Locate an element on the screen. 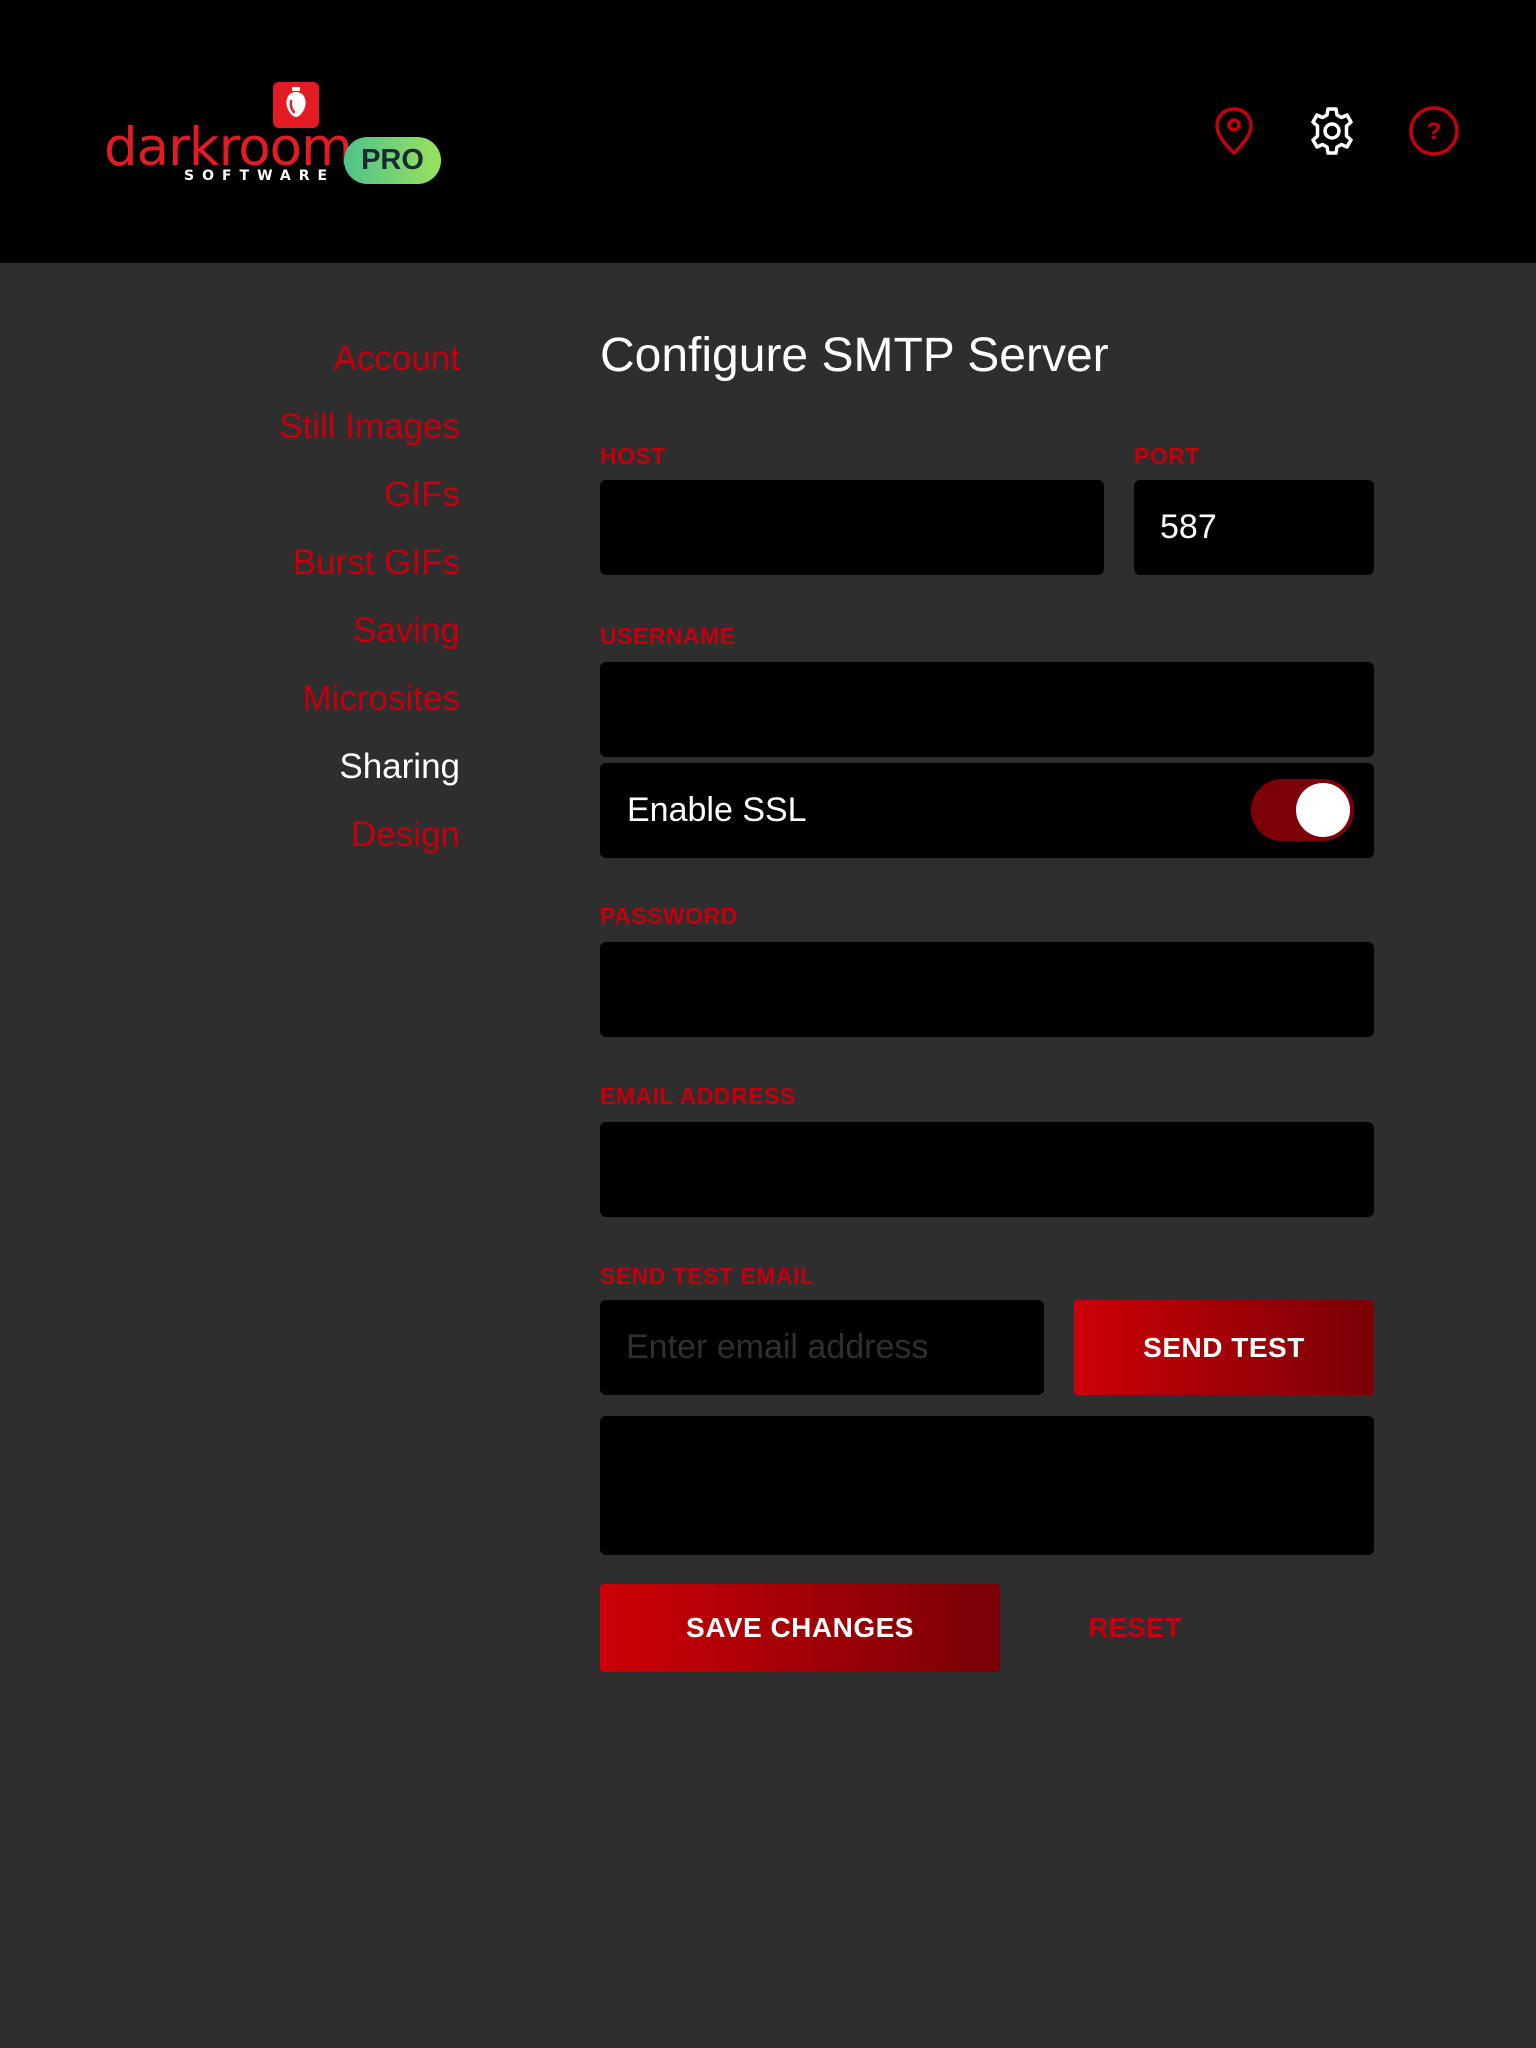 This screenshot has height=2048, width=1536. username-input is located at coordinates (987, 709).